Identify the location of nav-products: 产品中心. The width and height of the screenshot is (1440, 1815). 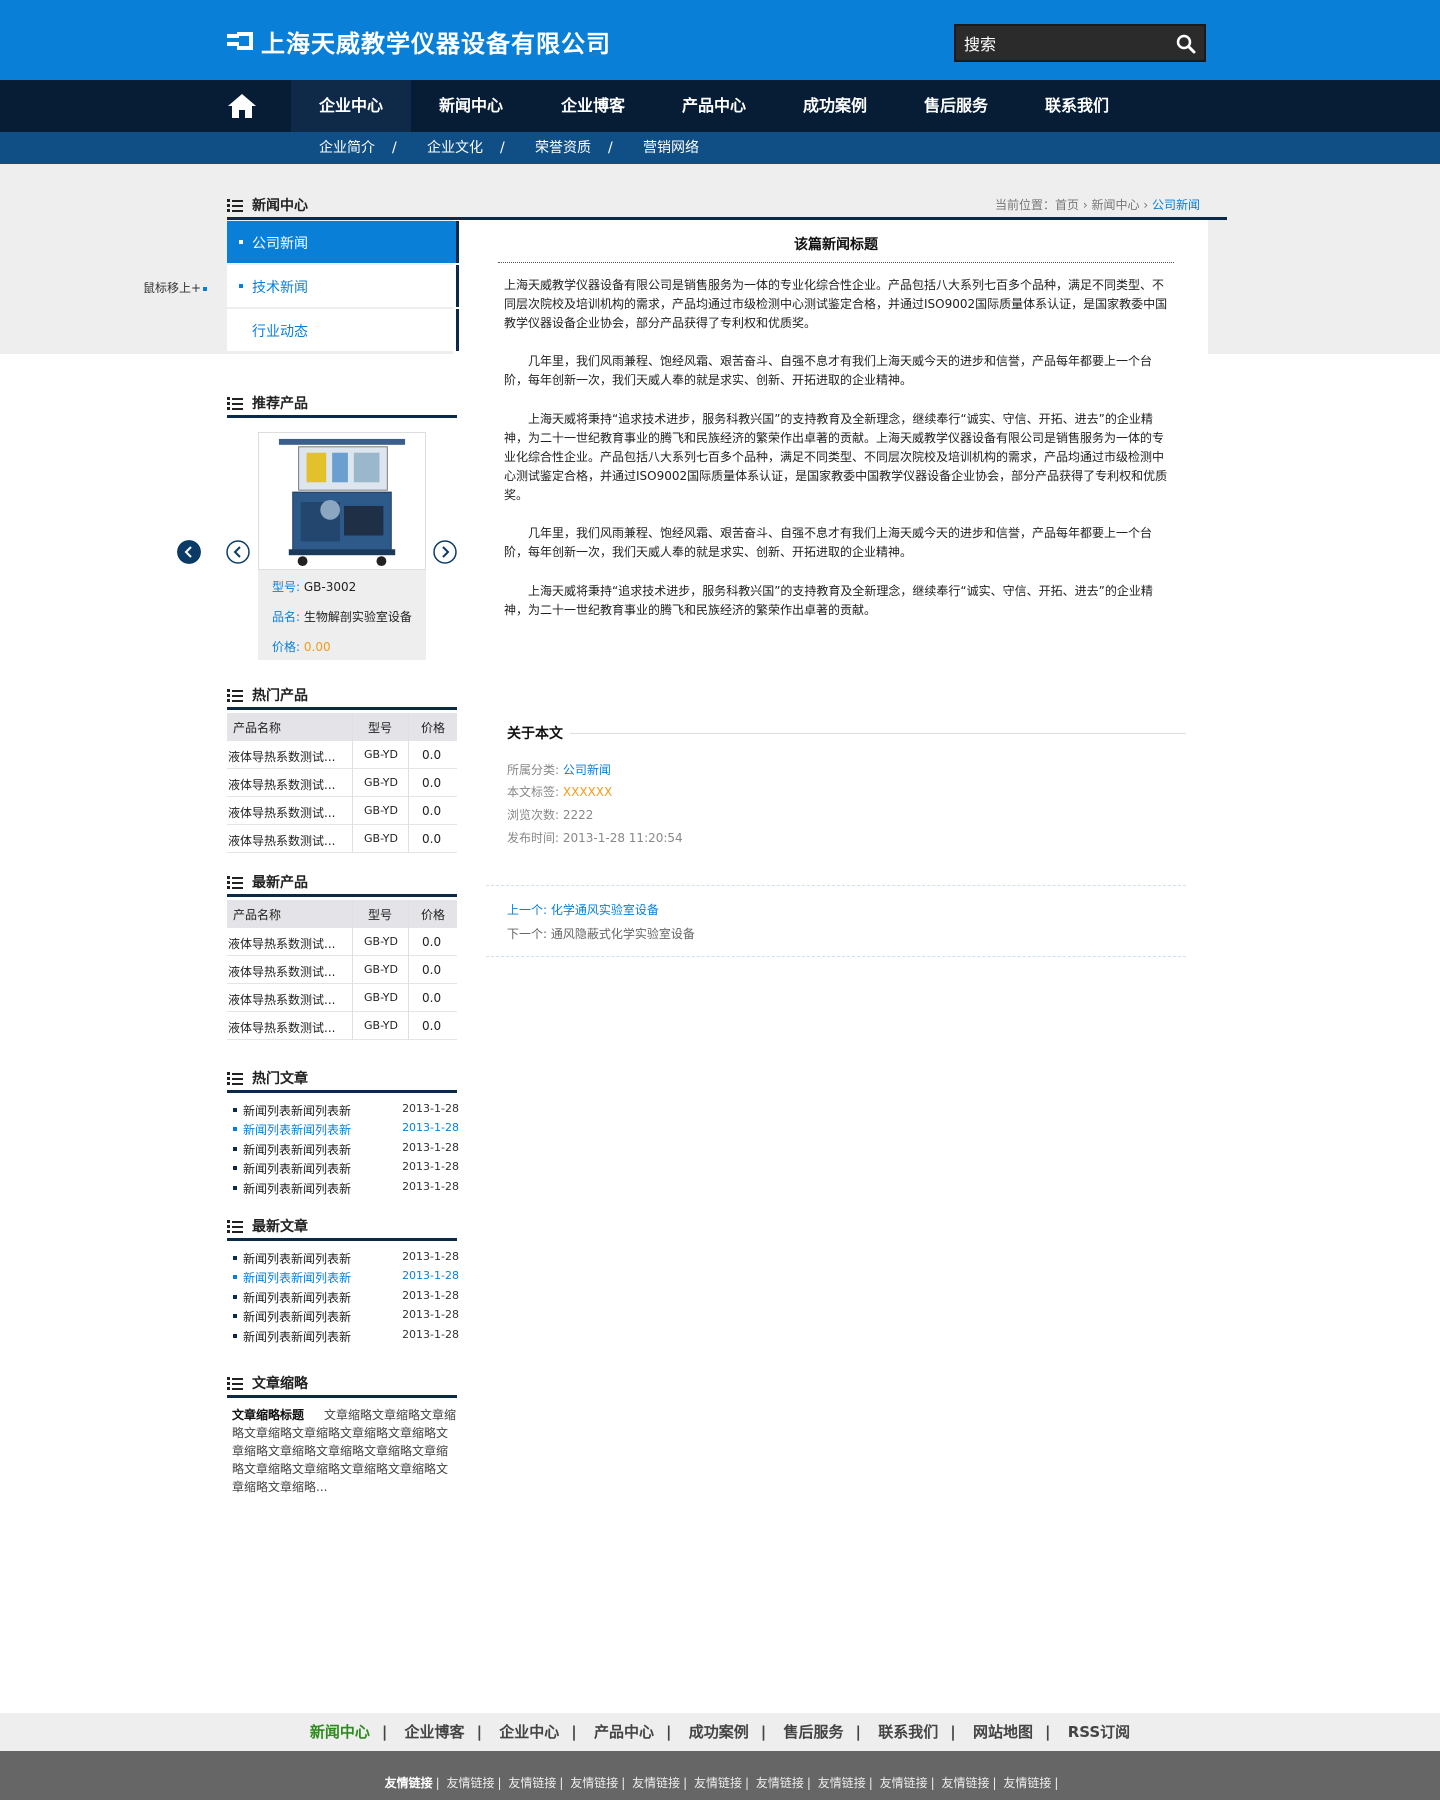
(714, 106).